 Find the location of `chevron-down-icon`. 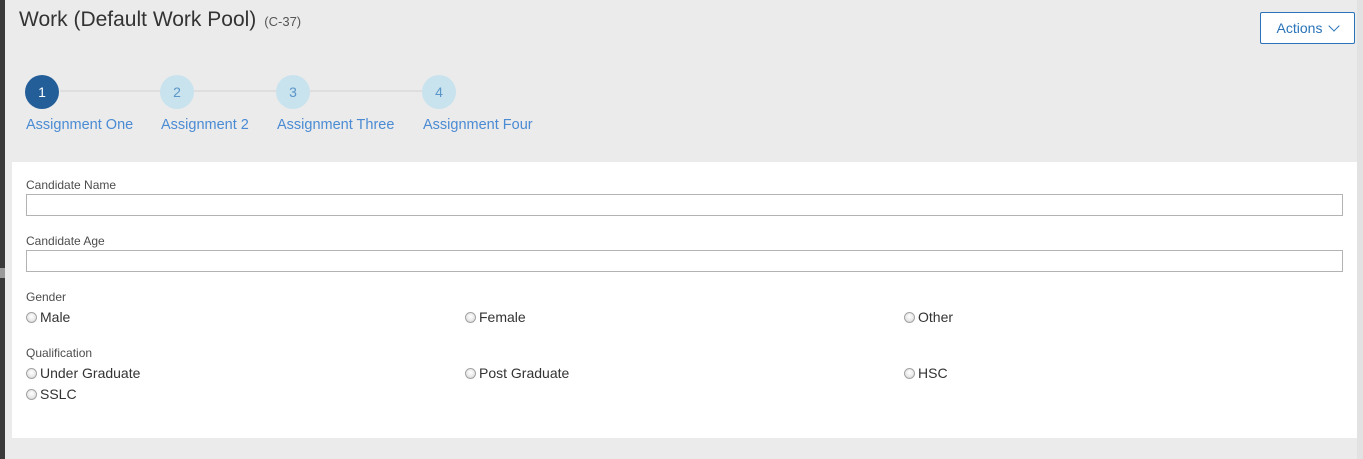

chevron-down-icon is located at coordinates (1334, 25).